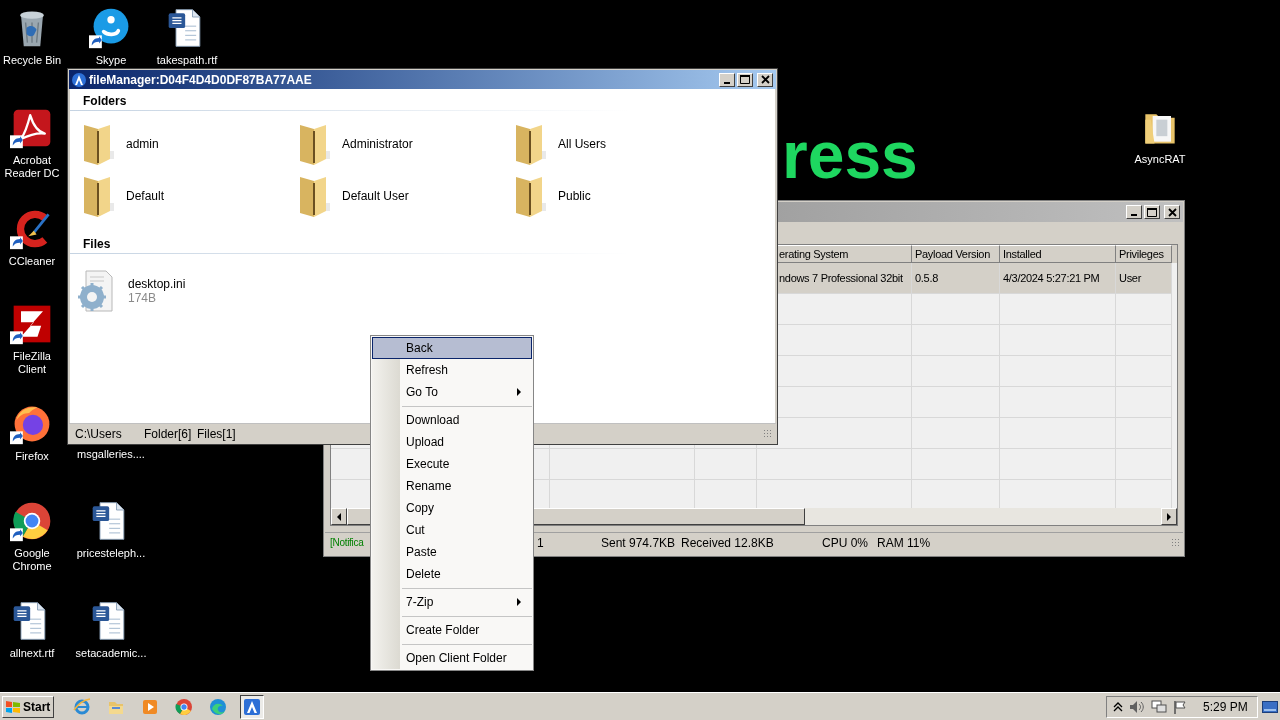 This screenshot has width=1280, height=720. Describe the element at coordinates (620, 196) in the screenshot. I see `folder-item: Public` at that location.